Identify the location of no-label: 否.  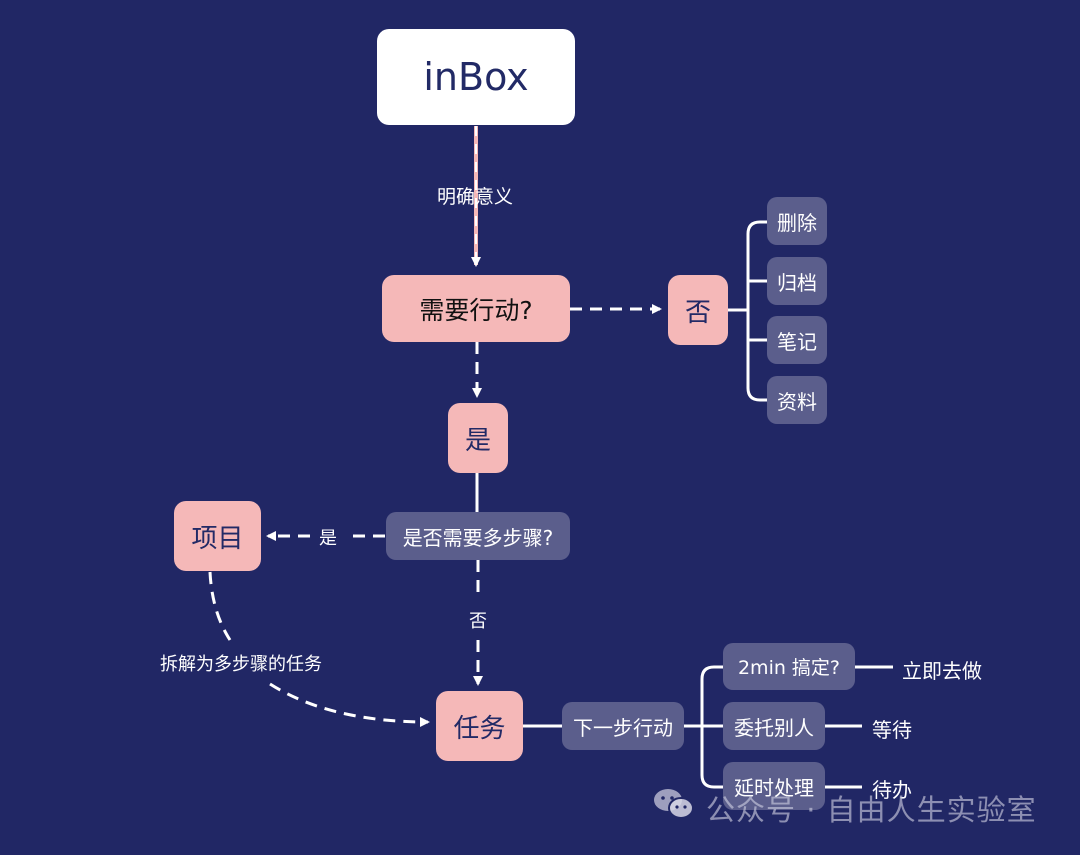
(697, 312).